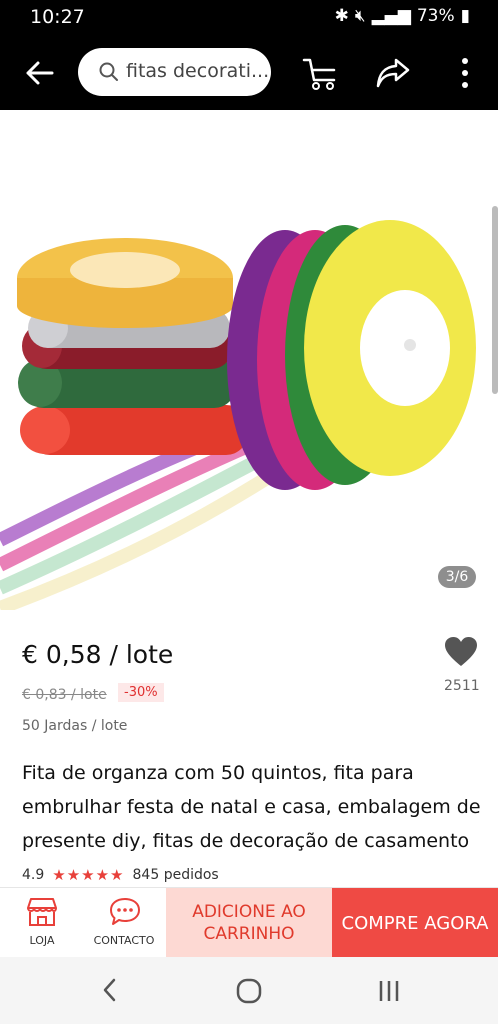 Image resolution: width=498 pixels, height=1024 pixels. What do you see at coordinates (465, 73) in the screenshot?
I see `more-vertical-icon` at bounding box center [465, 73].